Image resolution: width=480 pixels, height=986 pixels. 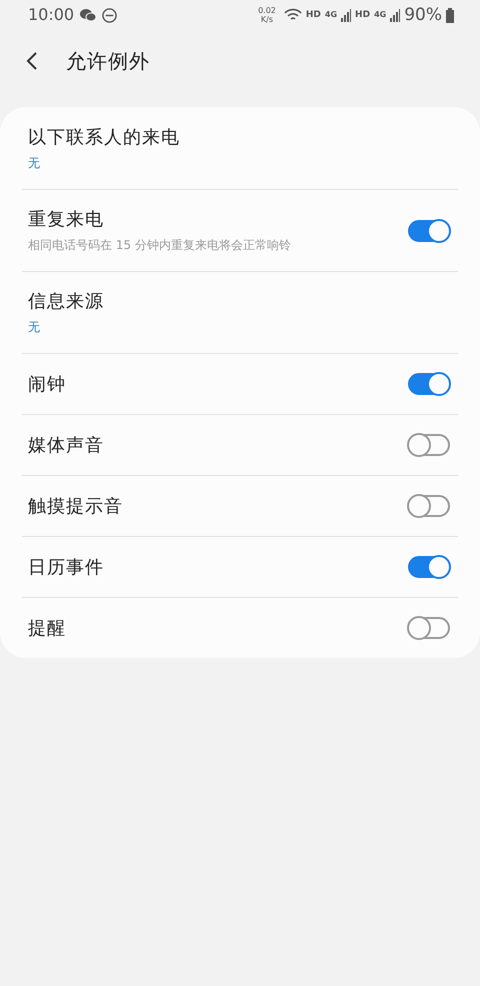 What do you see at coordinates (450, 15) in the screenshot?
I see `battery-icon` at bounding box center [450, 15].